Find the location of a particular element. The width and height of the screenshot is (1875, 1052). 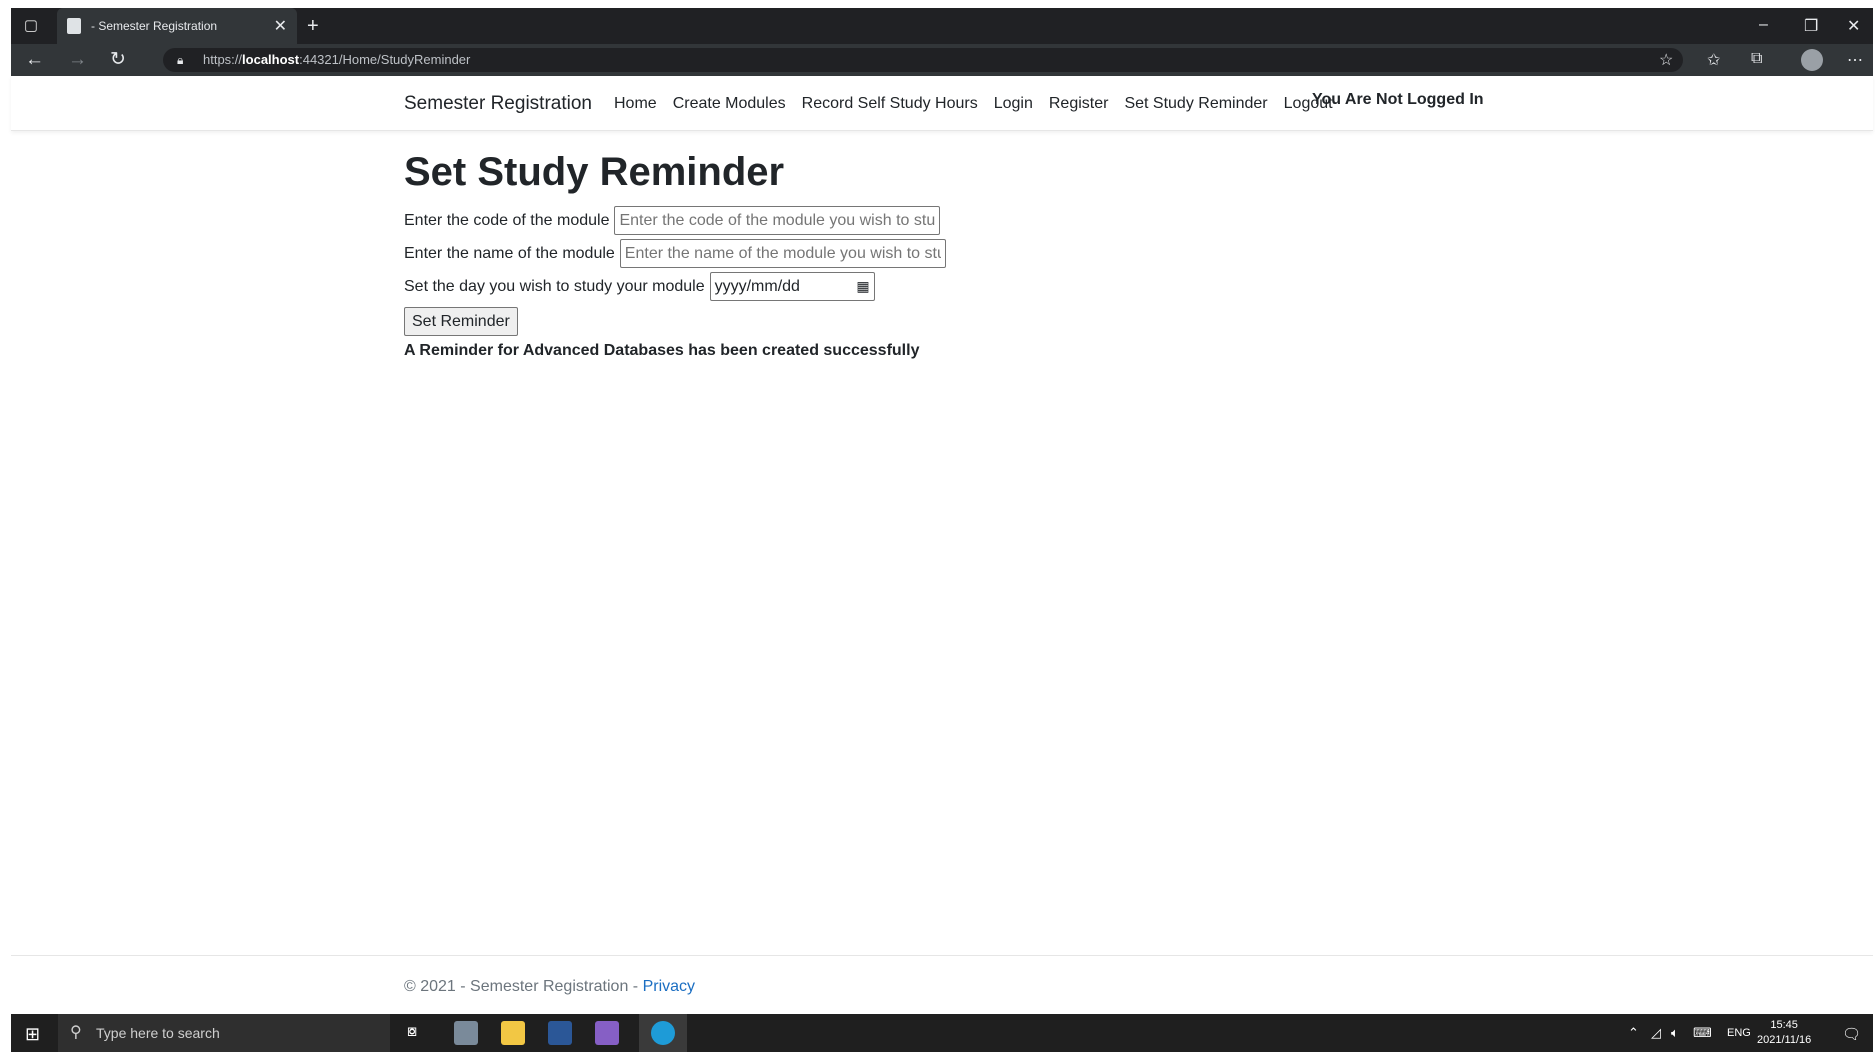

page-footer: © 2021 - Semester Registration - Privacy is located at coordinates (942, 983).